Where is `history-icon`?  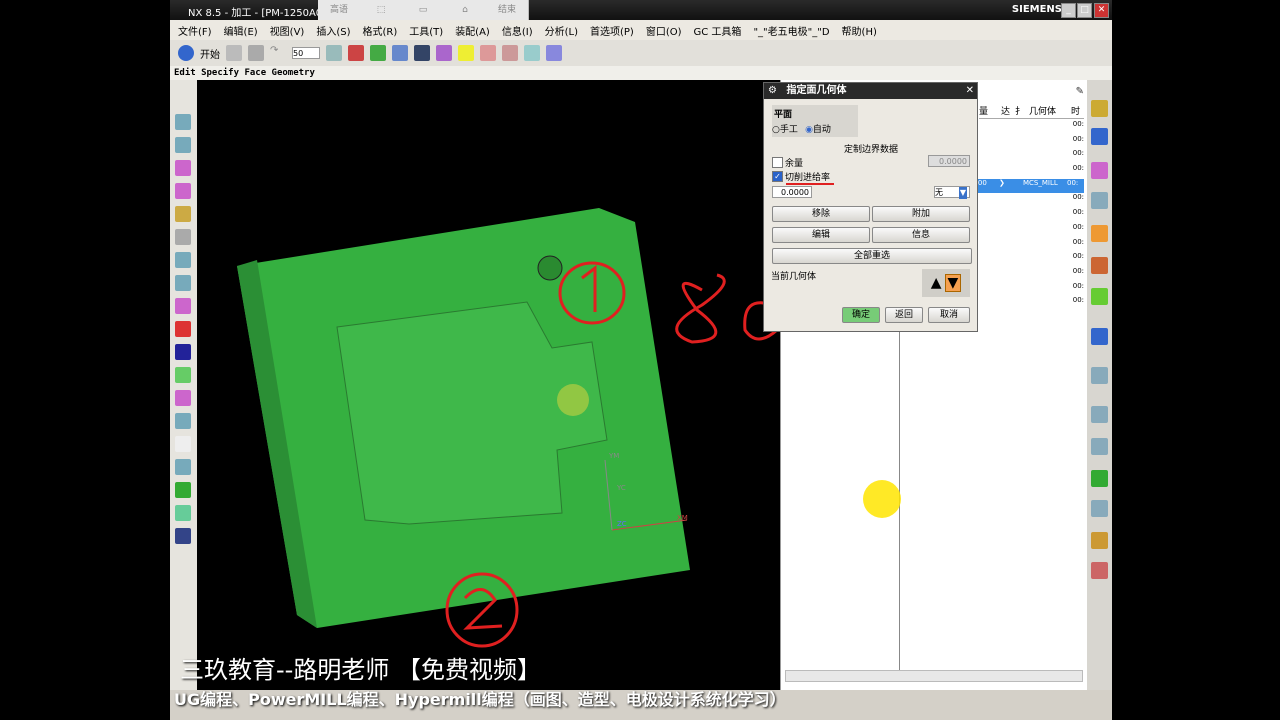 history-icon is located at coordinates (1099, 414).